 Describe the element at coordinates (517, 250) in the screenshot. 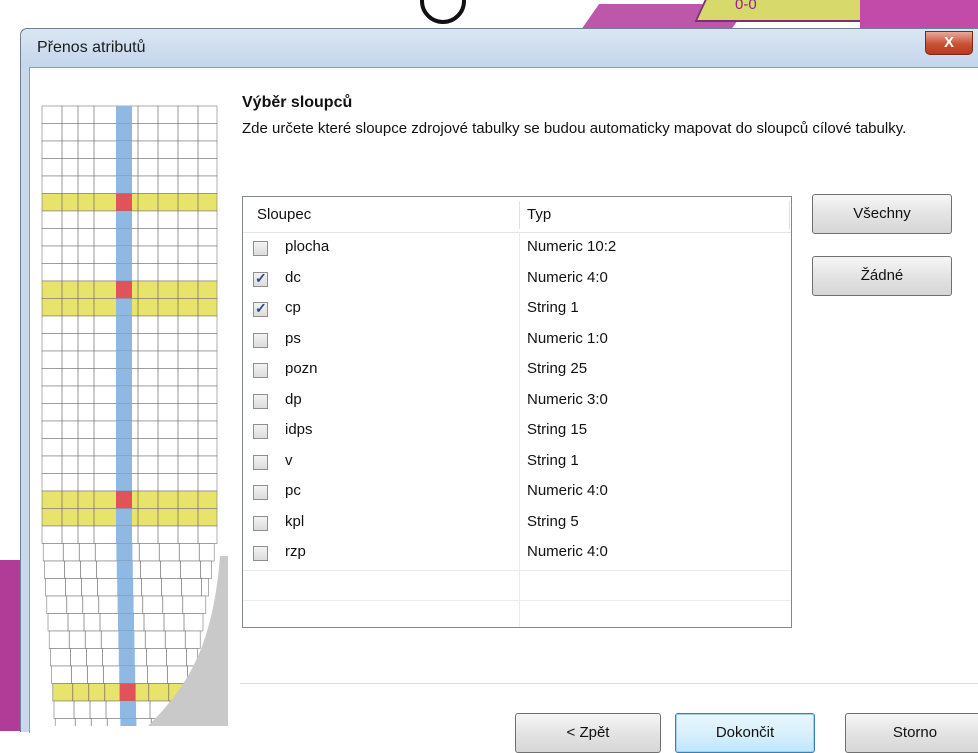

I see `list-item: plocha Numeric 10:2` at that location.